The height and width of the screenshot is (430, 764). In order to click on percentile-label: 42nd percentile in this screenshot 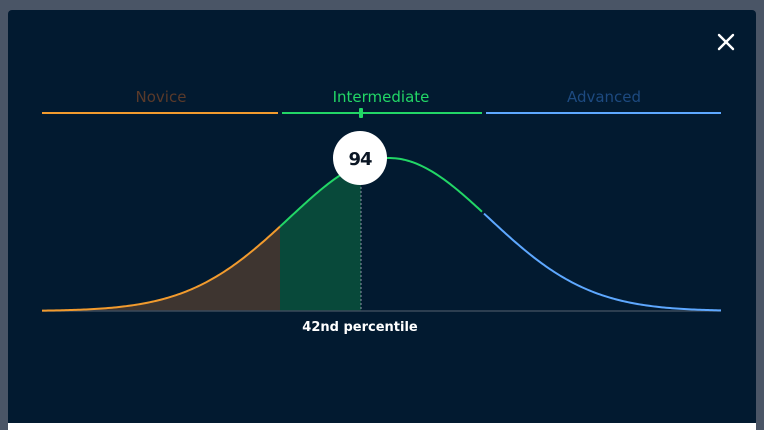, I will do `click(360, 327)`.